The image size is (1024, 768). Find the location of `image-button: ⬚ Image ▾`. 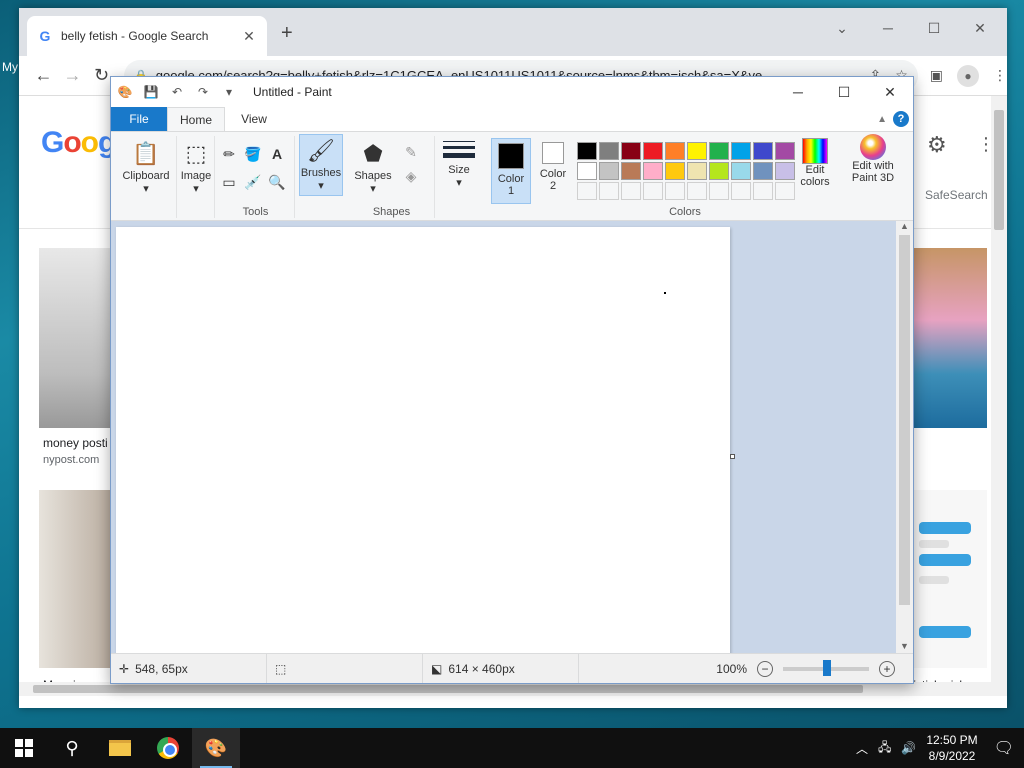

image-button: ⬚ Image ▾ is located at coordinates (196, 166).